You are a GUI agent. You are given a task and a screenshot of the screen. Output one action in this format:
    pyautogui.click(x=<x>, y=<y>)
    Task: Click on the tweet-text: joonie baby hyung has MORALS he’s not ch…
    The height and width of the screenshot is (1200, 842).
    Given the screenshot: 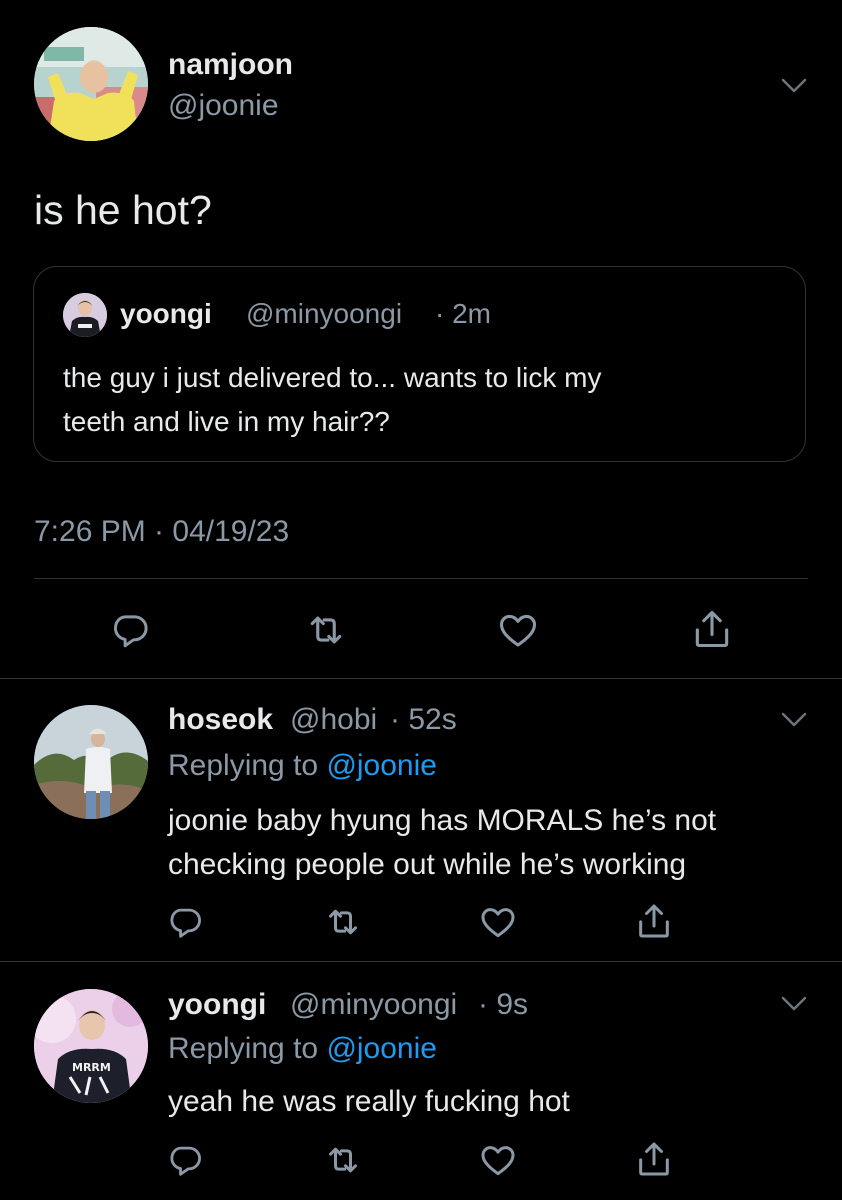 What is the action you would take?
    pyautogui.click(x=442, y=843)
    